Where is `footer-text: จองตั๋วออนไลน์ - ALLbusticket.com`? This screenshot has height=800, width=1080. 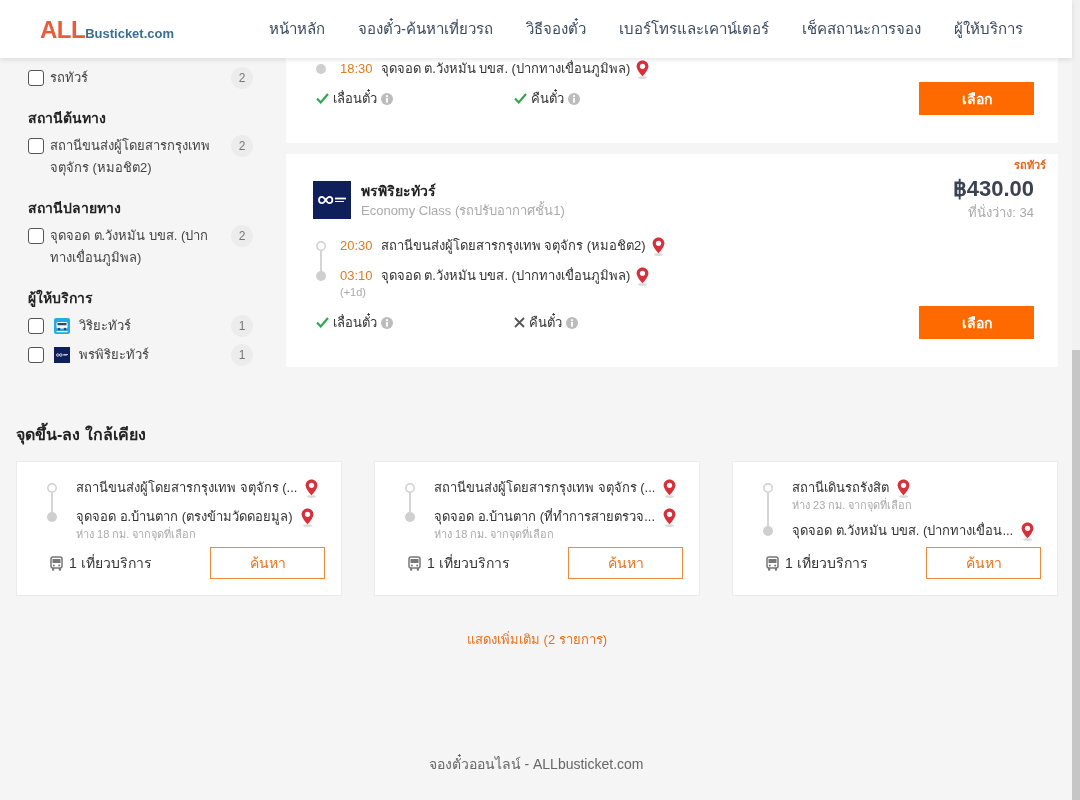 footer-text: จองตั๋วออนไลน์ - ALLbusticket.com is located at coordinates (536, 764).